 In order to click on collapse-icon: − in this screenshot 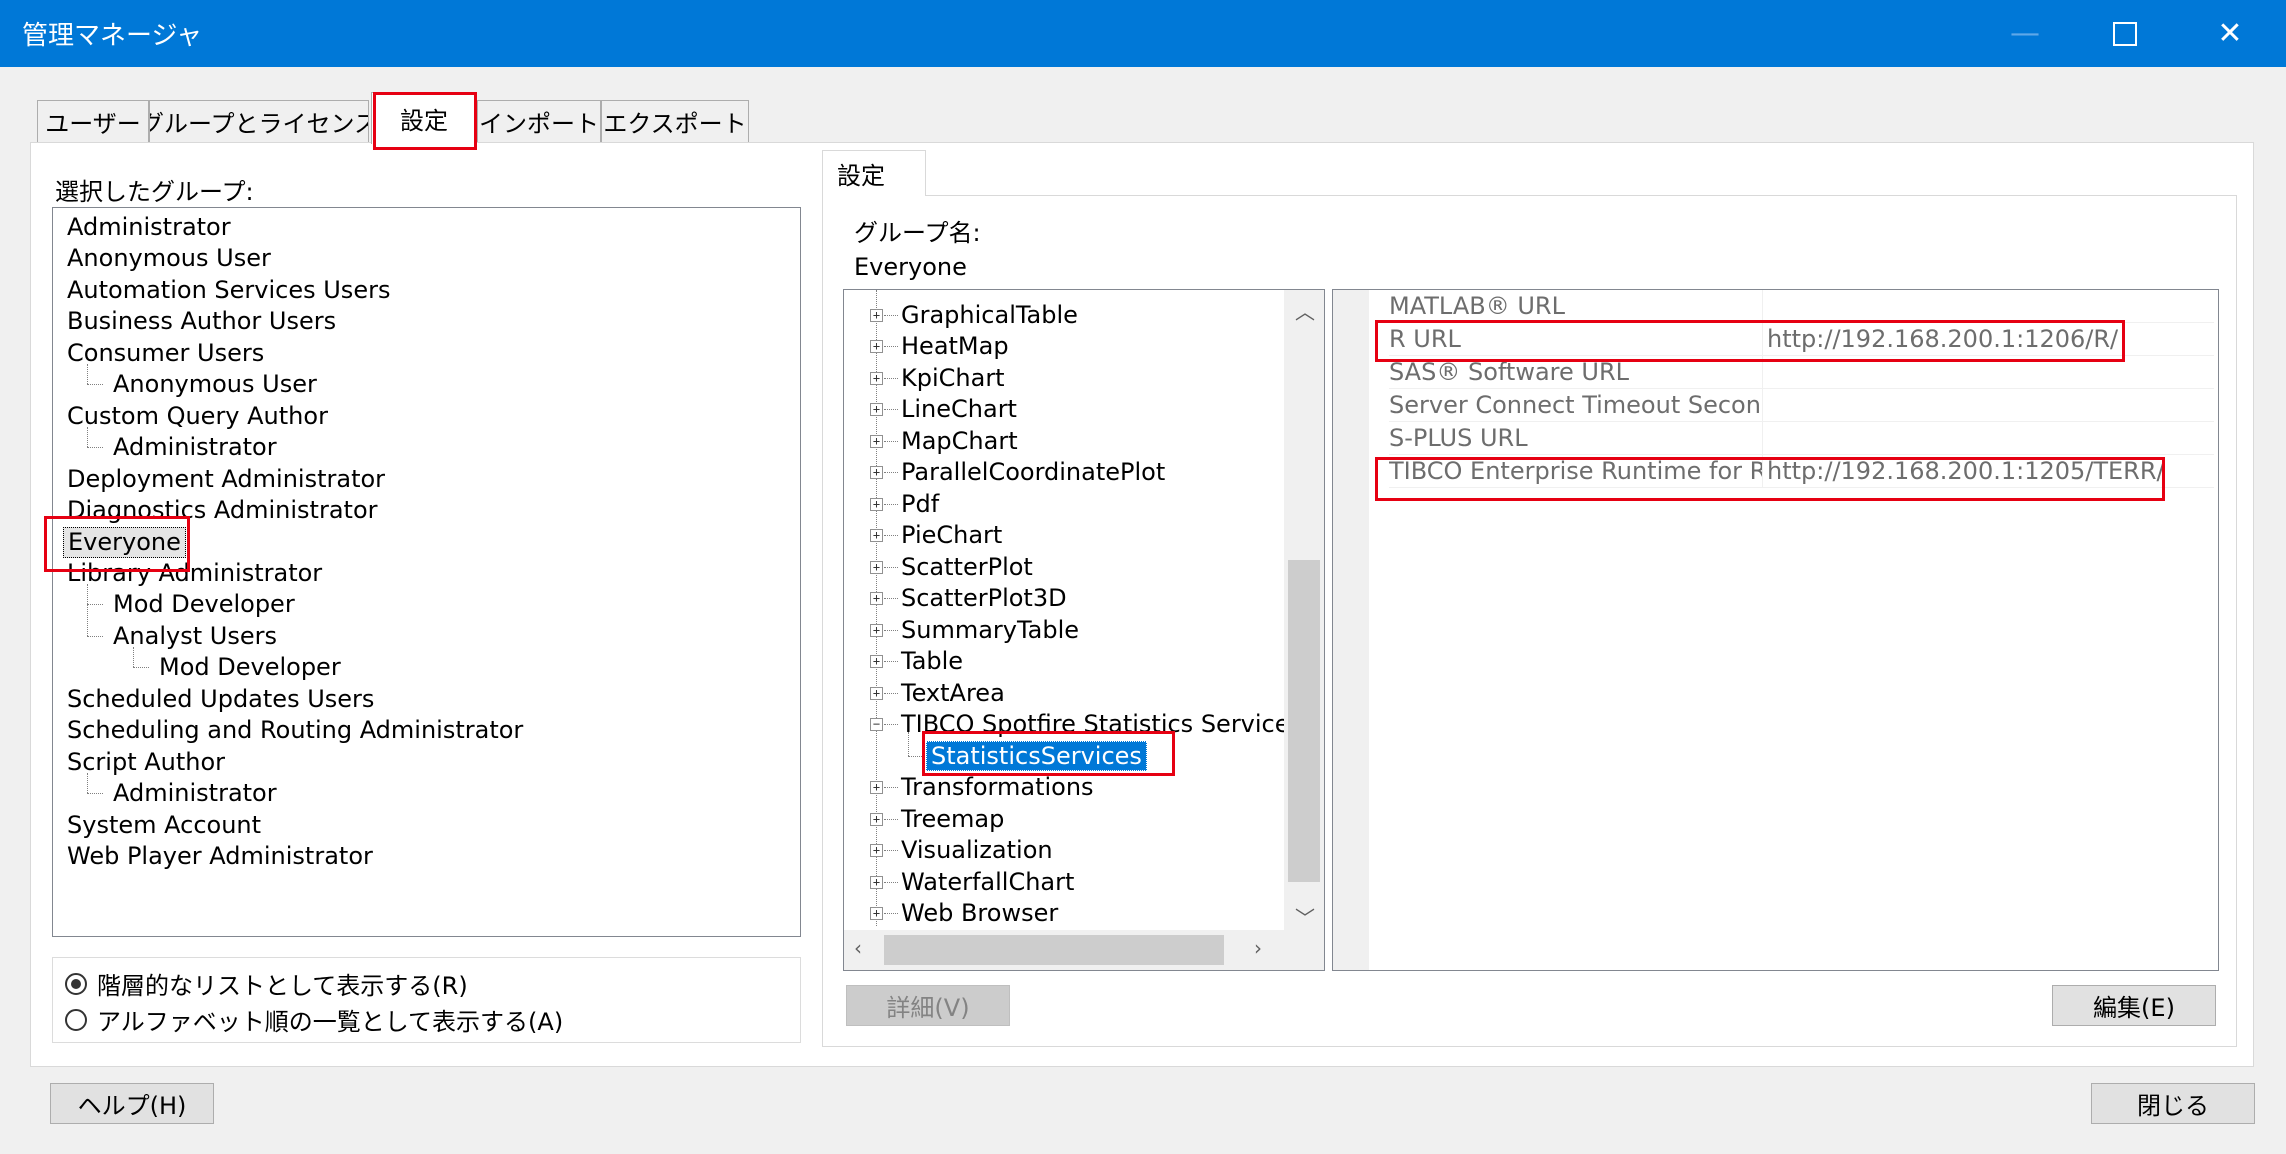, I will do `click(876, 724)`.